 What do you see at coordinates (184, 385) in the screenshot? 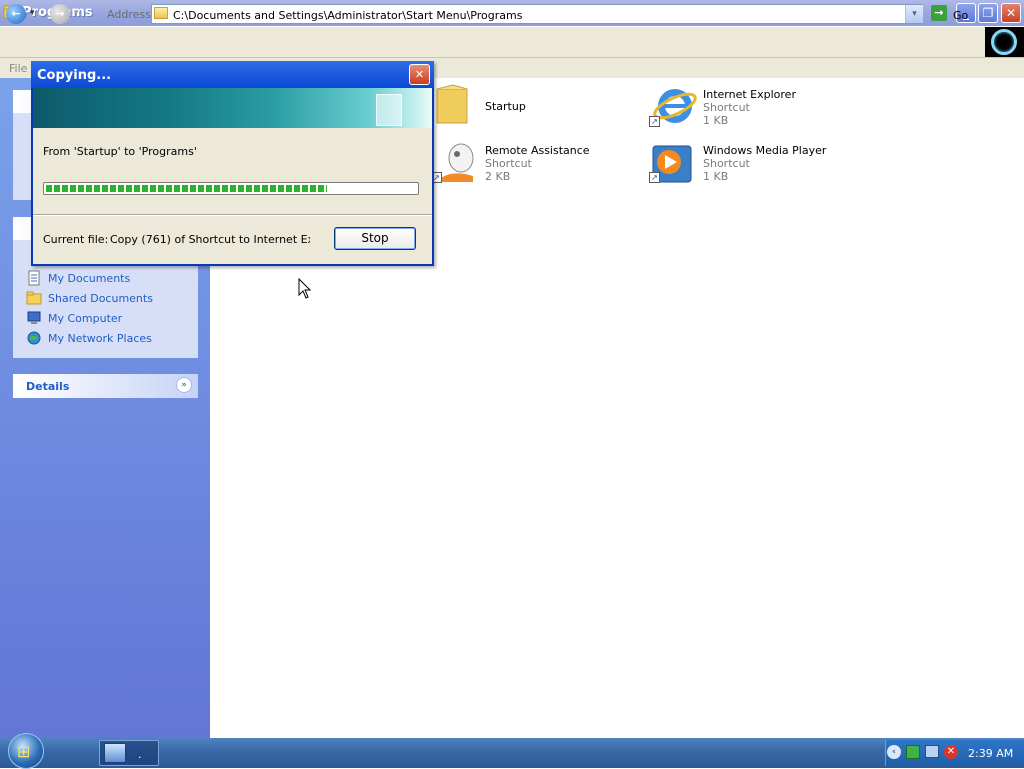
I see `chevron-down-icon: »` at bounding box center [184, 385].